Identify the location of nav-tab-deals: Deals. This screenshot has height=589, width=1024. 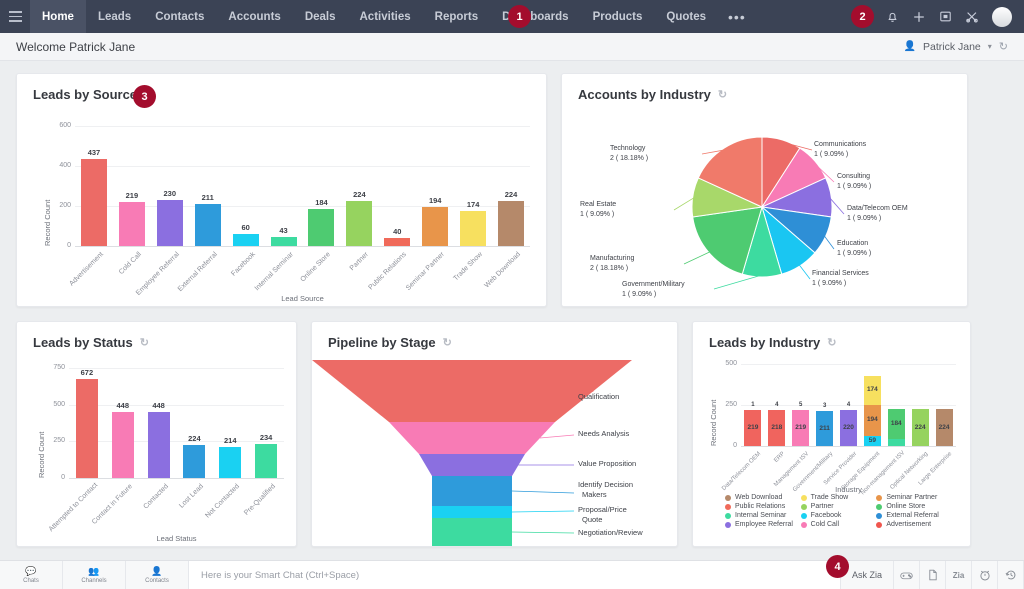
(320, 16).